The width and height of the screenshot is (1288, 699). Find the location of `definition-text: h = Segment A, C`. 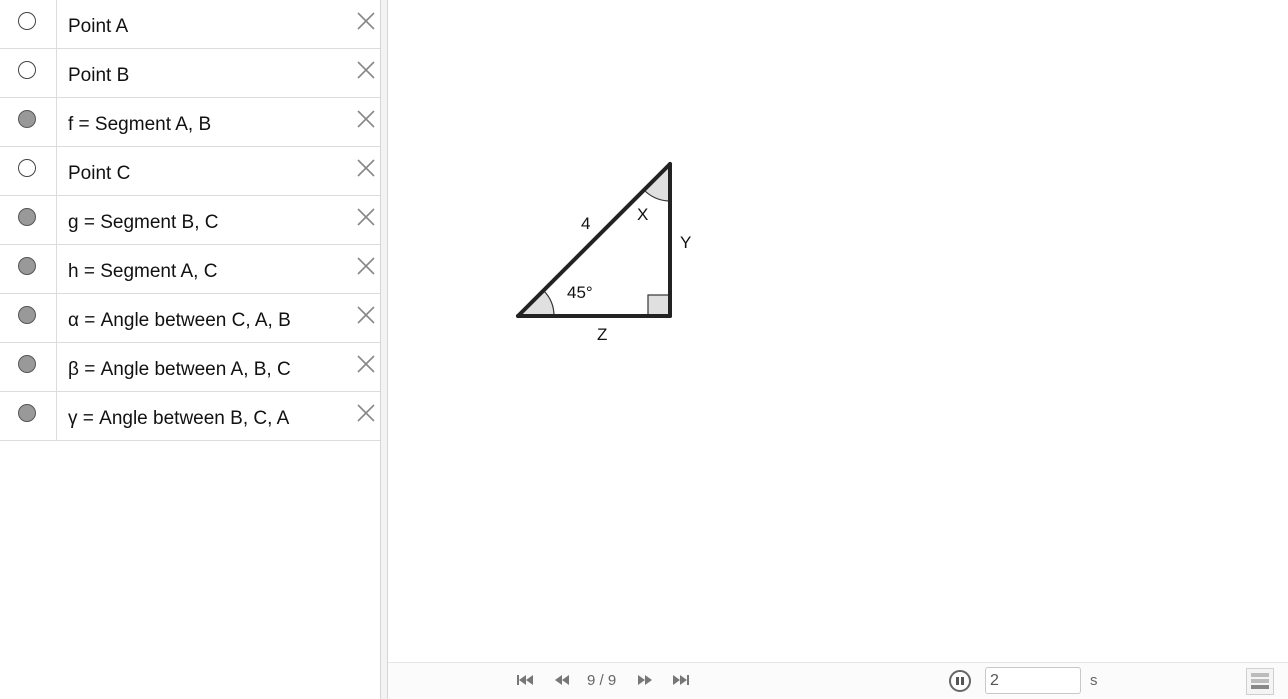

definition-text: h = Segment A, C is located at coordinates (142, 272).